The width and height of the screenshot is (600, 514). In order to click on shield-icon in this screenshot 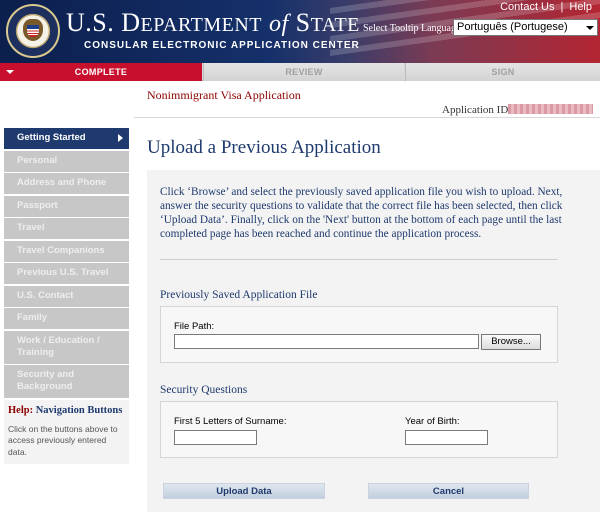, I will do `click(33, 31)`.